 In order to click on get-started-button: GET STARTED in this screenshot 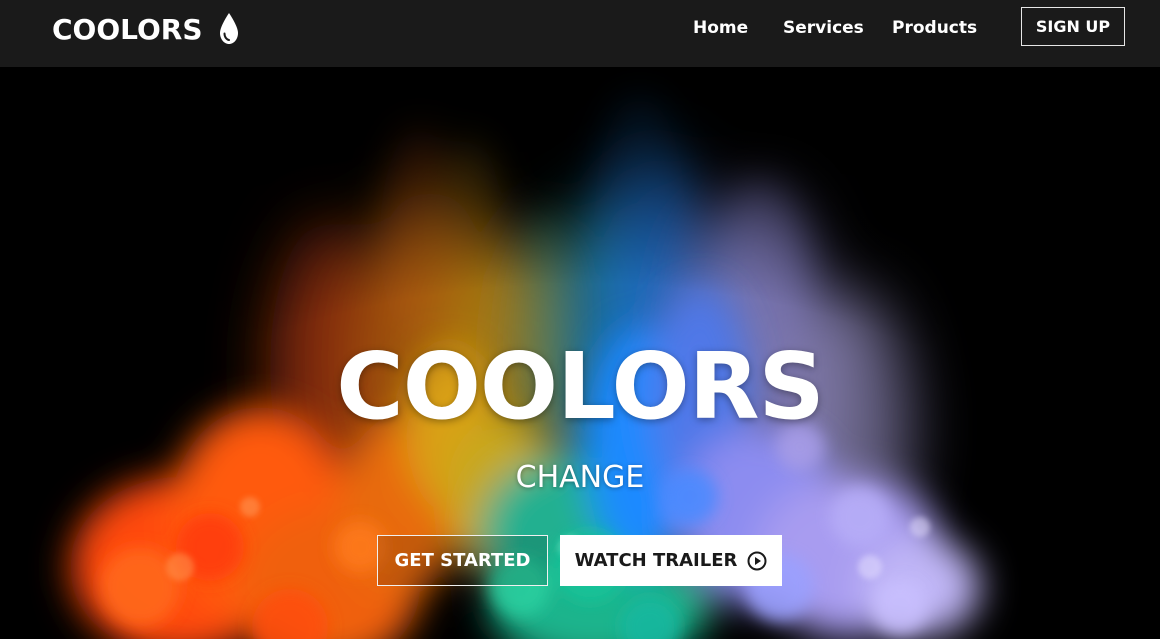, I will do `click(462, 560)`.